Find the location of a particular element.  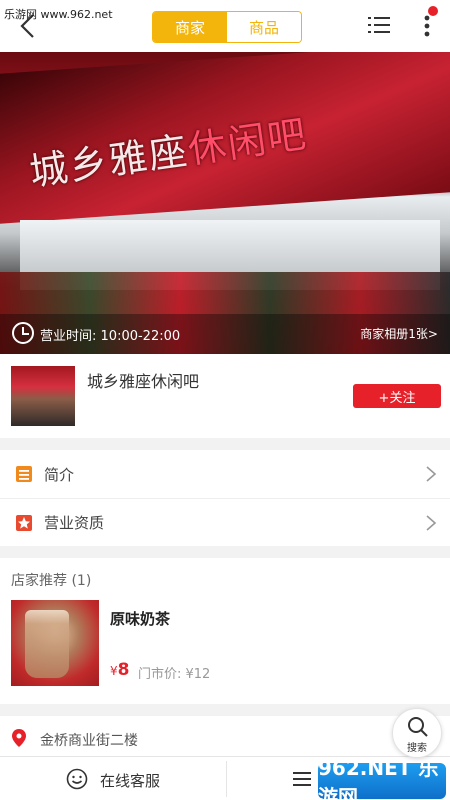

search-icon is located at coordinates (418, 727).